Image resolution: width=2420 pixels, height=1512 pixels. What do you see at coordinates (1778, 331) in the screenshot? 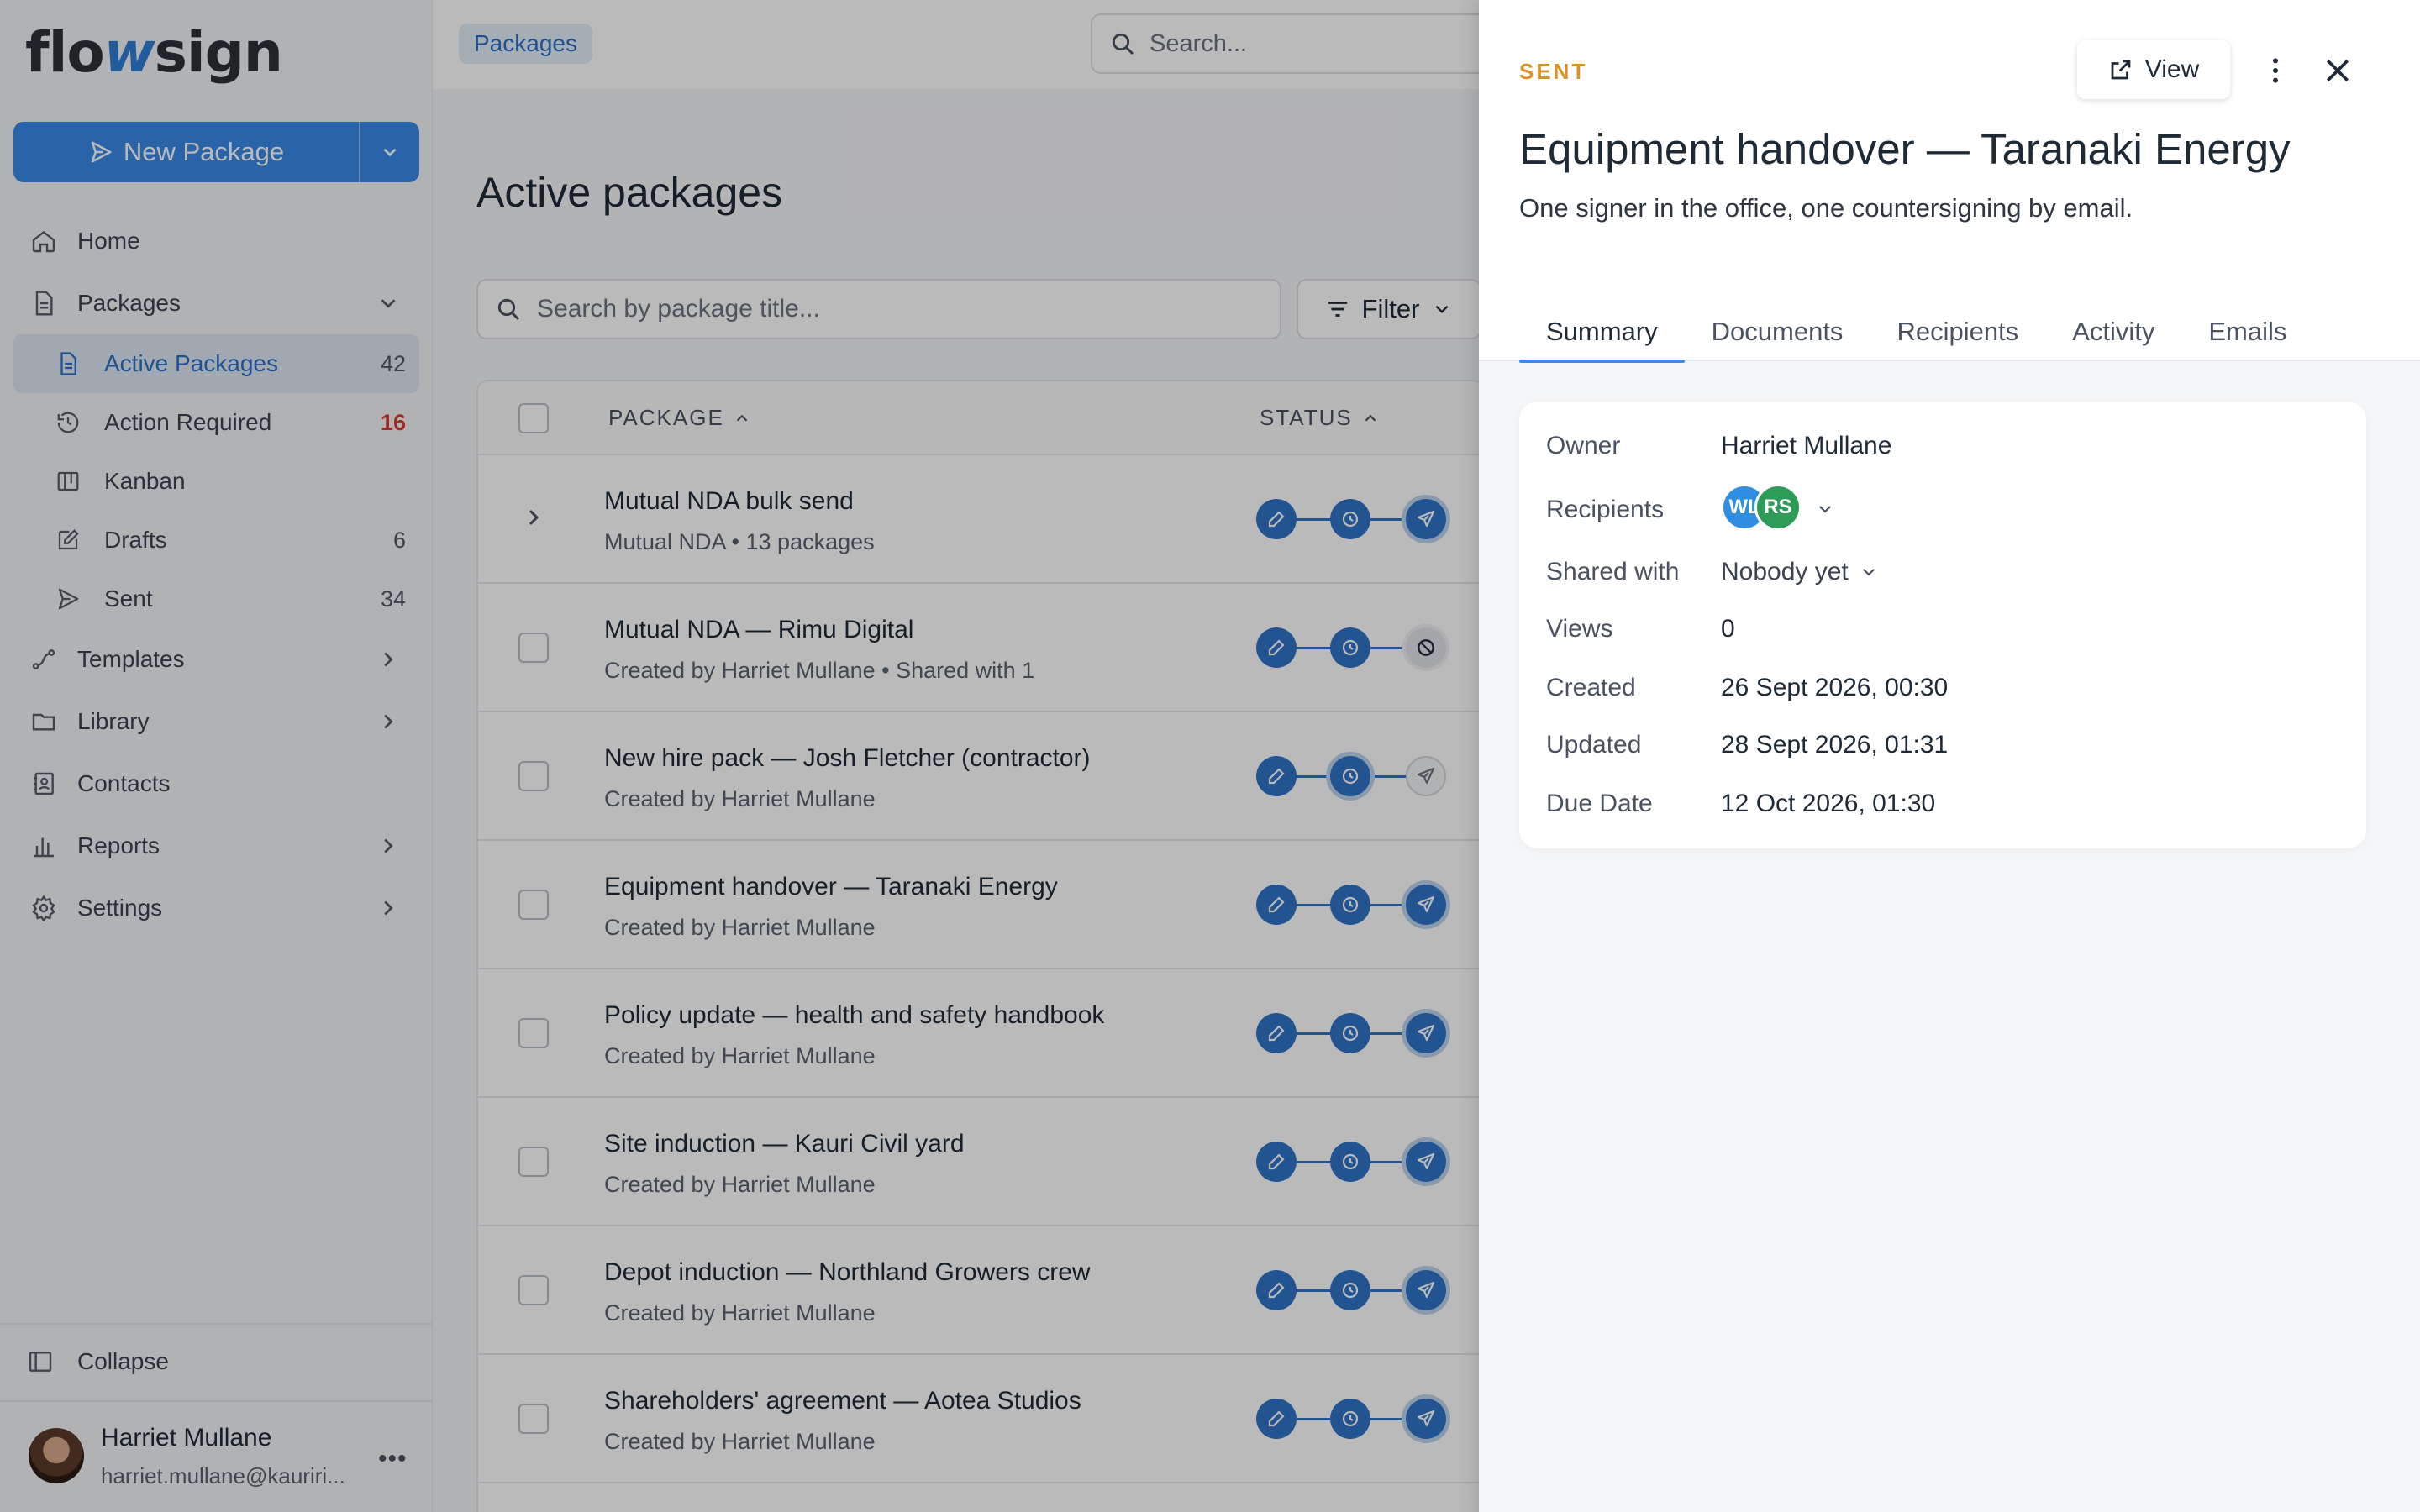
I see `tab-documents: Documents` at bounding box center [1778, 331].